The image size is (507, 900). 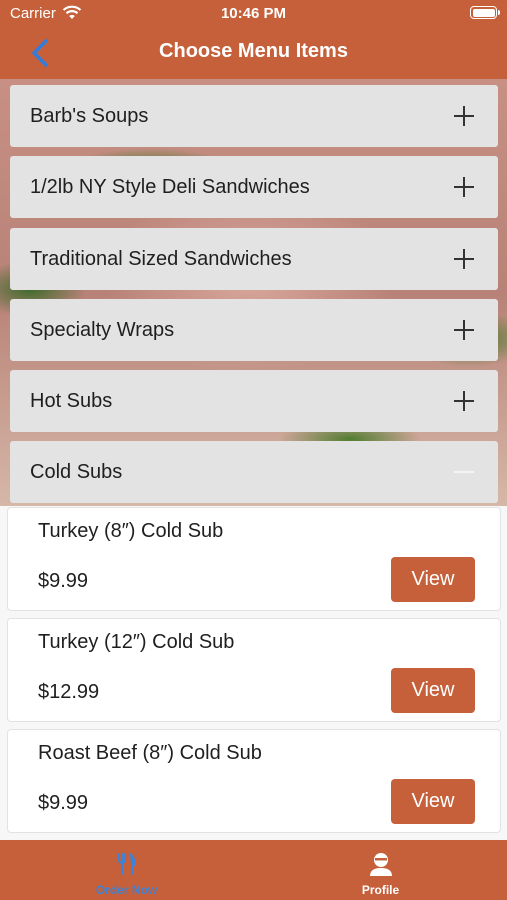 I want to click on page-title: Choose Menu Items, so click(x=253, y=51).